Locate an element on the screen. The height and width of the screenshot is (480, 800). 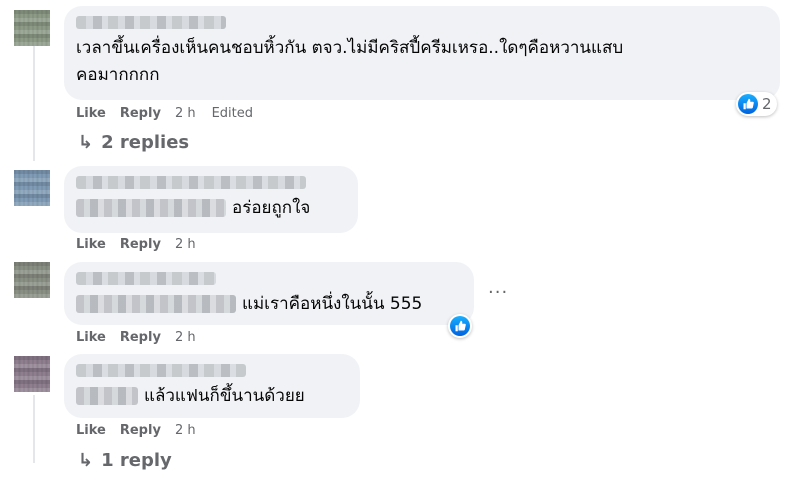
reaction-count is located at coordinates (460, 326).